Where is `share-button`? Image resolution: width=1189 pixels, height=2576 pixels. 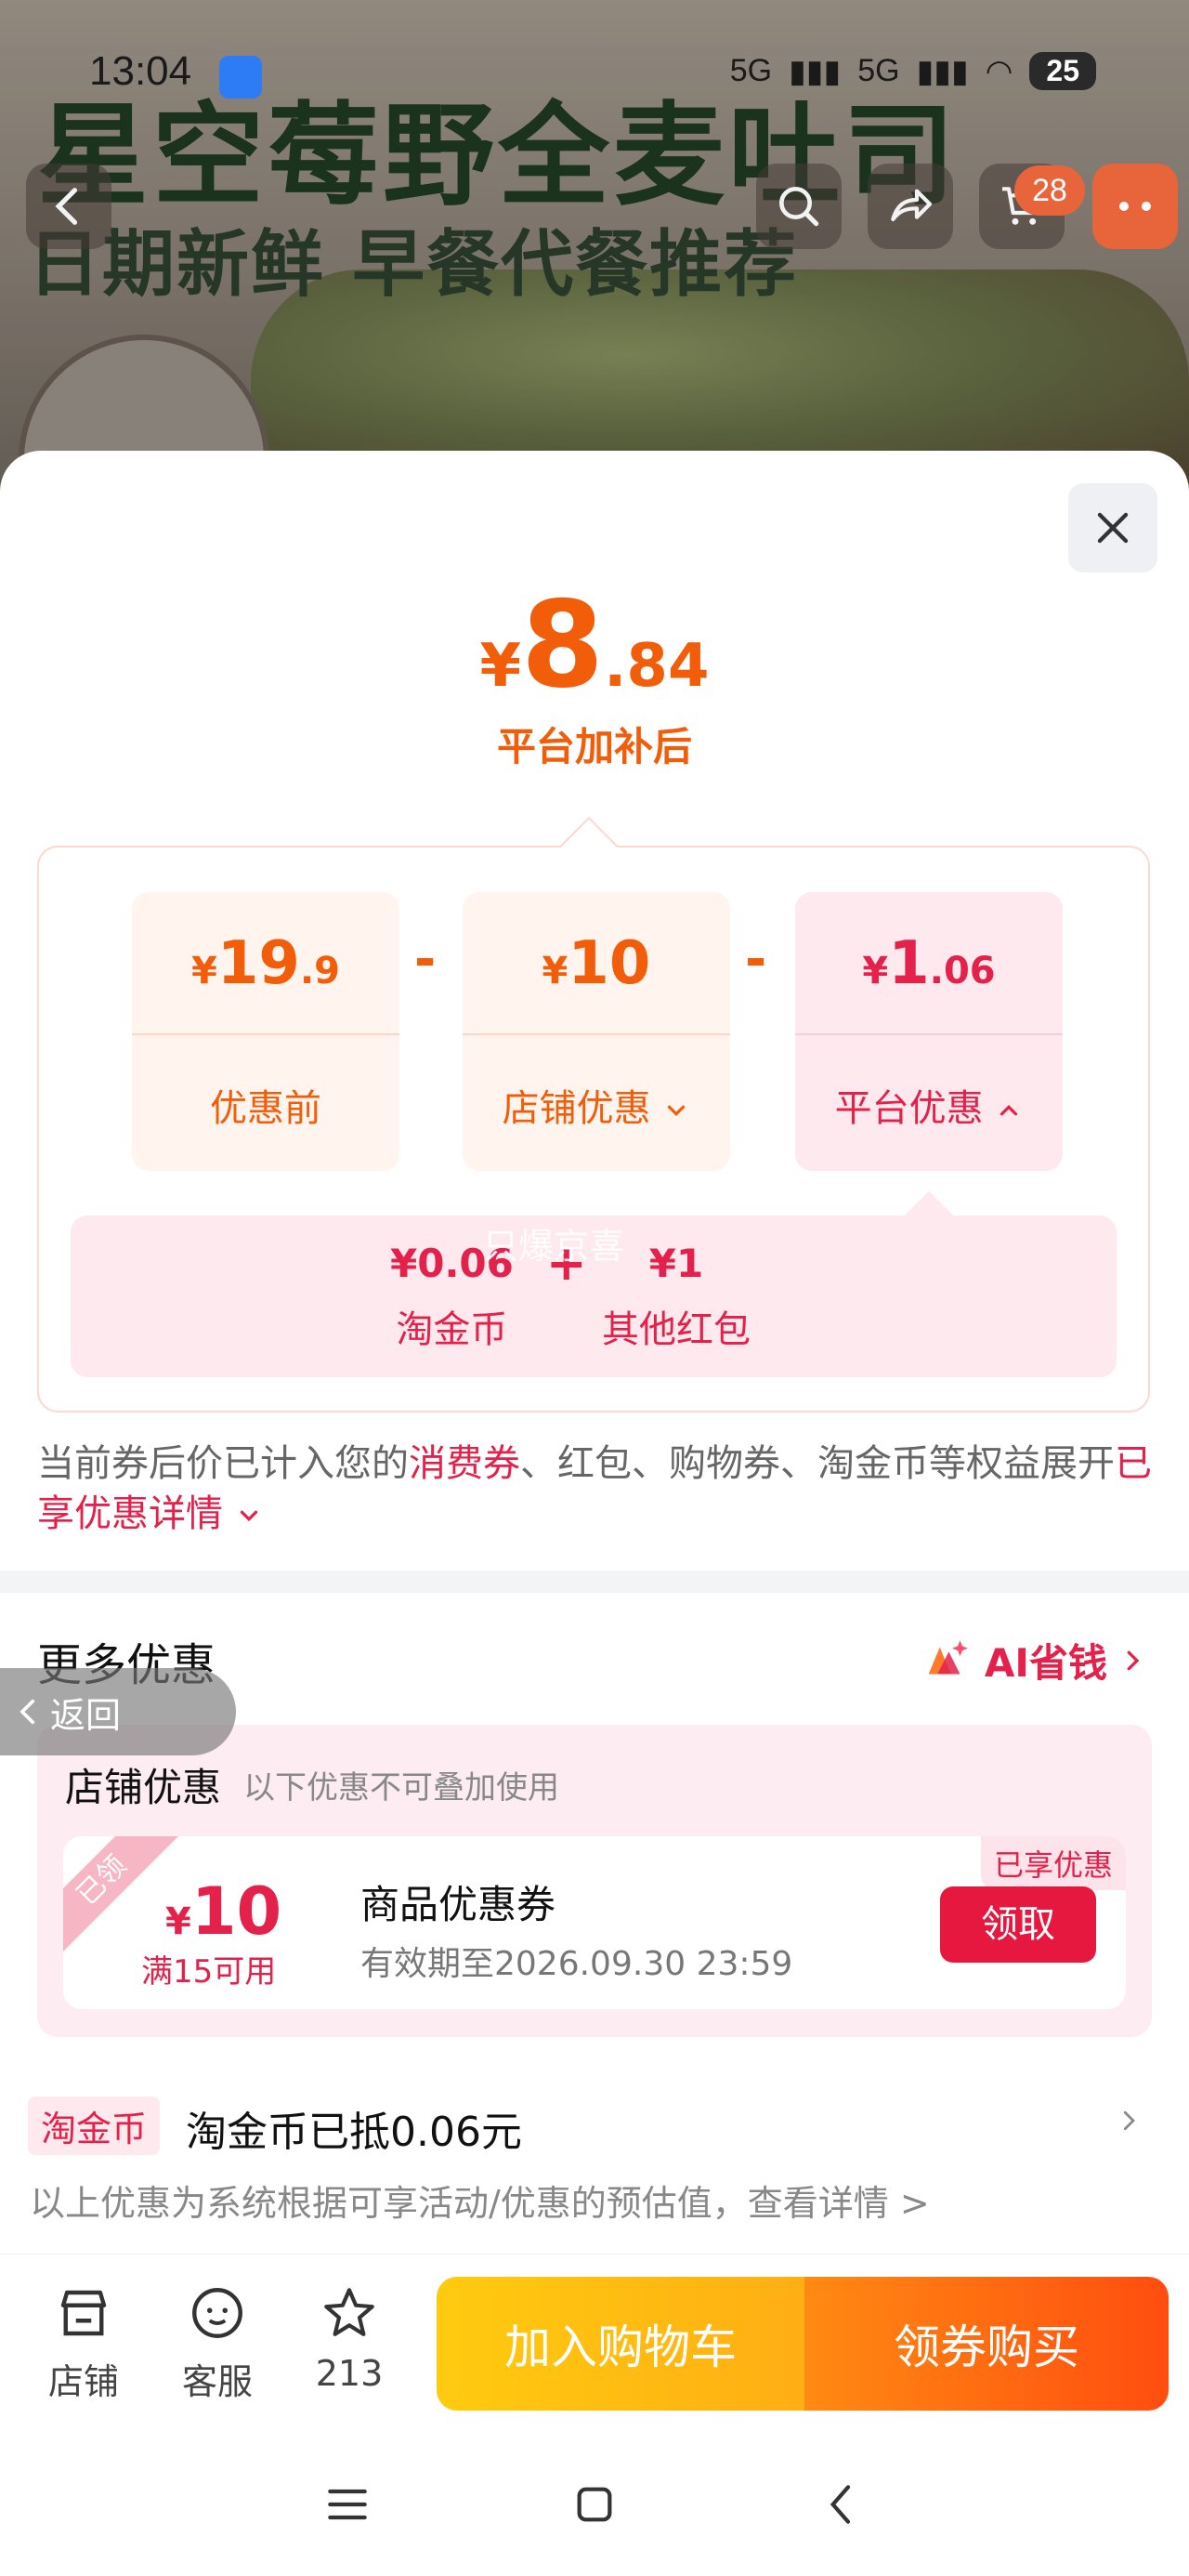
share-button is located at coordinates (911, 206).